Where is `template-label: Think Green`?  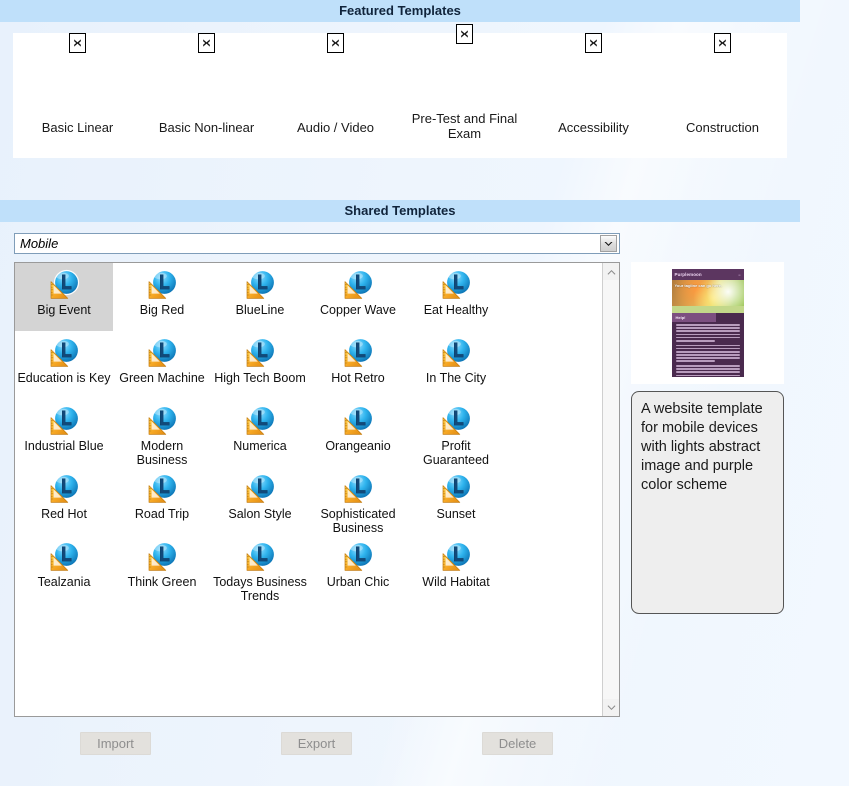 template-label: Think Green is located at coordinates (162, 582).